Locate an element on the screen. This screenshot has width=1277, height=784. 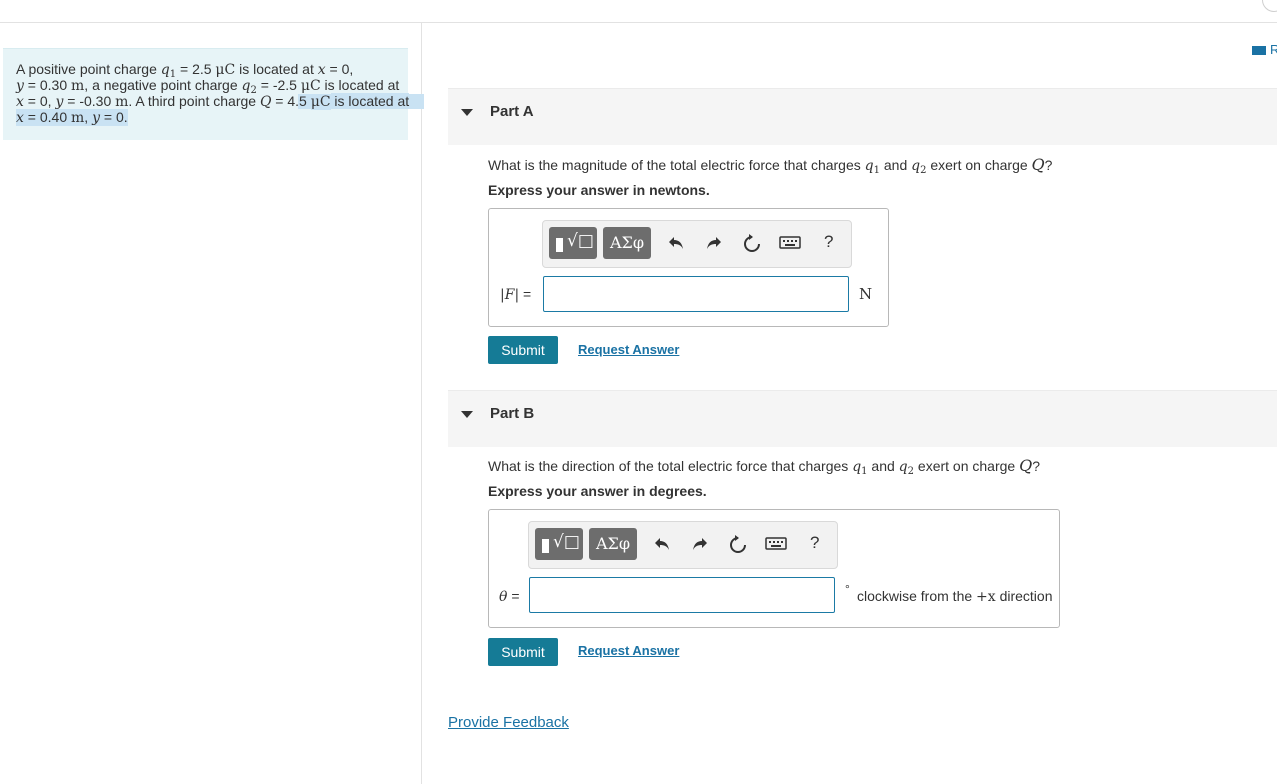
part-a-answer-box: √□ ΑΣφ ? |F| = N is located at coordinates (688, 267).